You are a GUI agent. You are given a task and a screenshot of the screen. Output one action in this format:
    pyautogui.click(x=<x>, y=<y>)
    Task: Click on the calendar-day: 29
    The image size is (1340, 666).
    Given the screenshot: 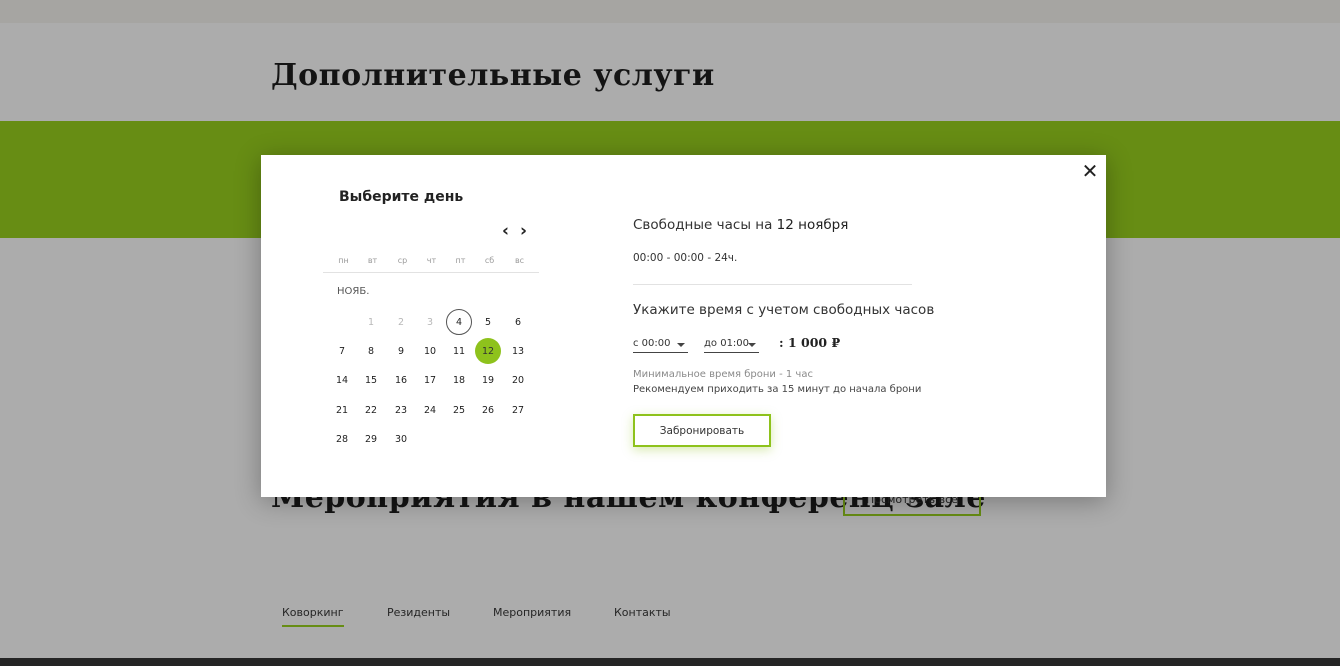 What is the action you would take?
    pyautogui.click(x=371, y=439)
    